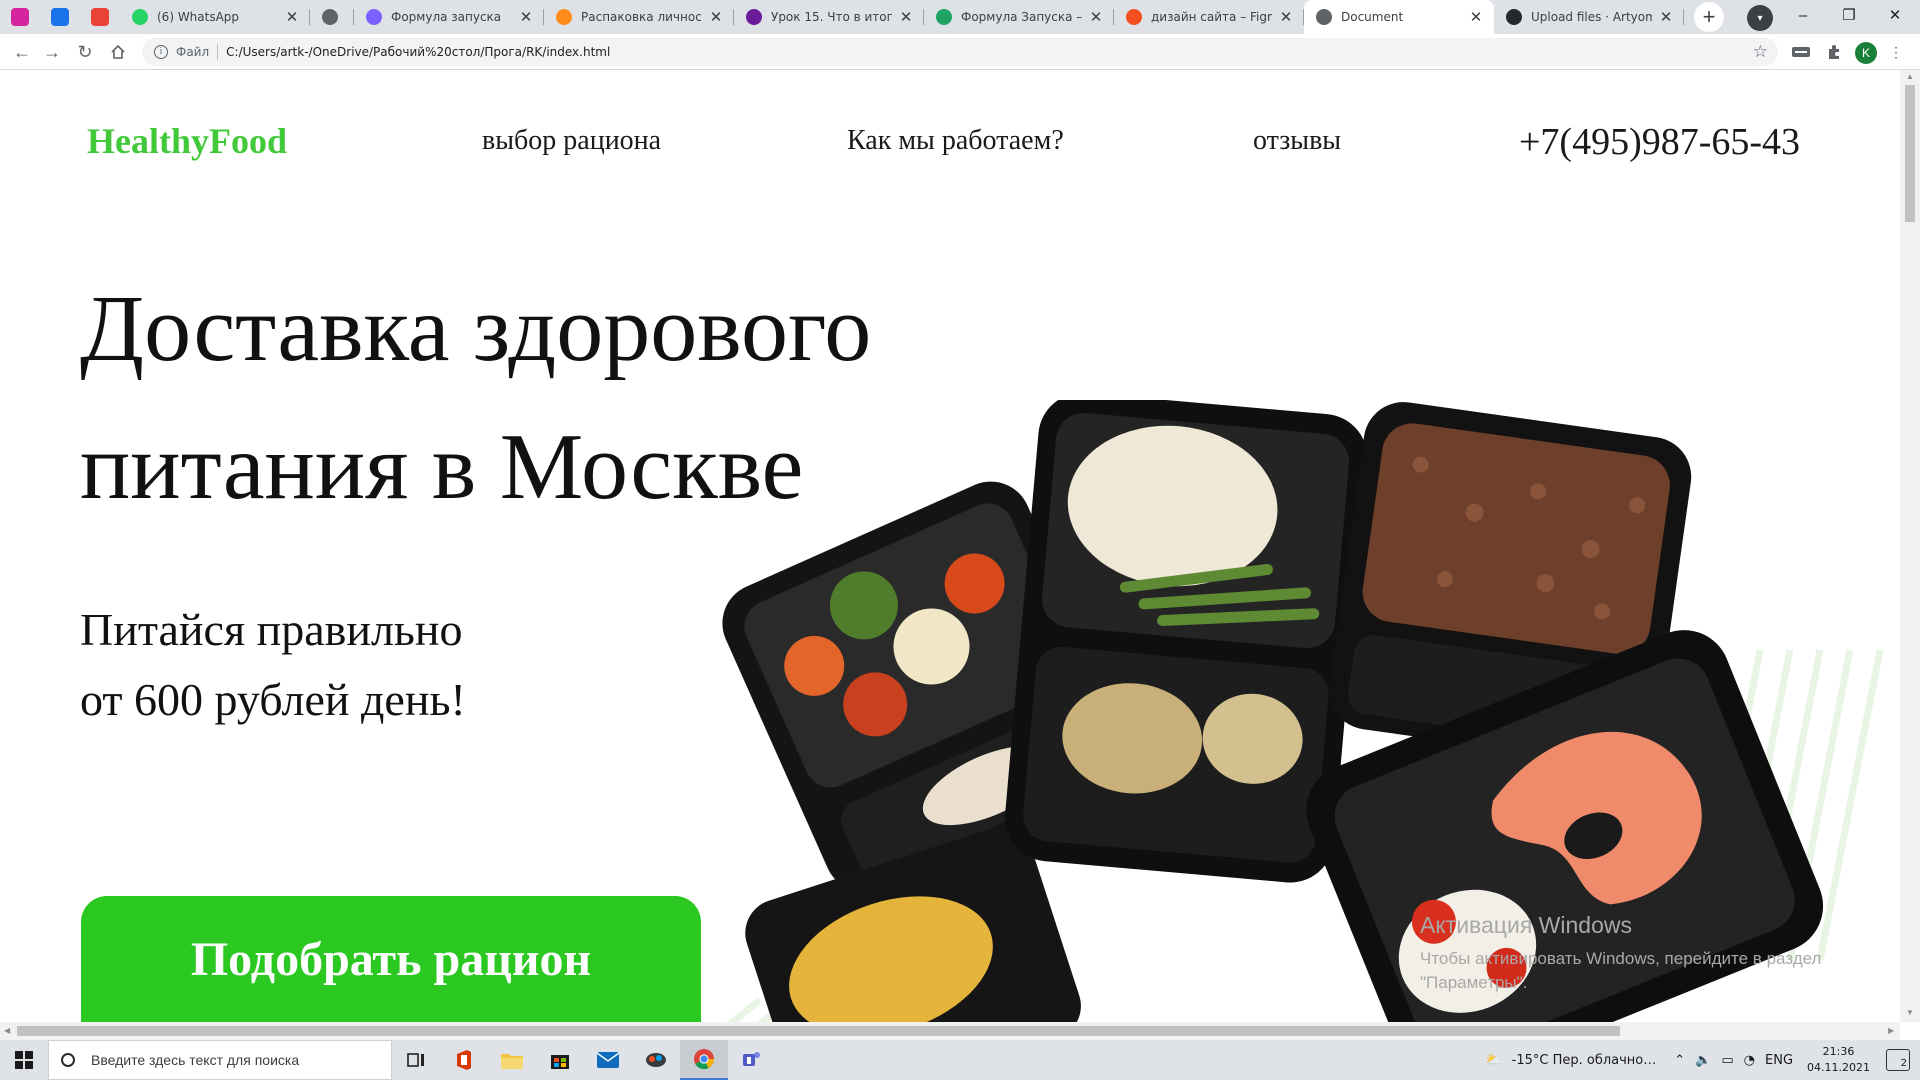 Image resolution: width=1920 pixels, height=1080 pixels. Describe the element at coordinates (608, 1060) in the screenshot. I see `taskbar-app-mail` at that location.